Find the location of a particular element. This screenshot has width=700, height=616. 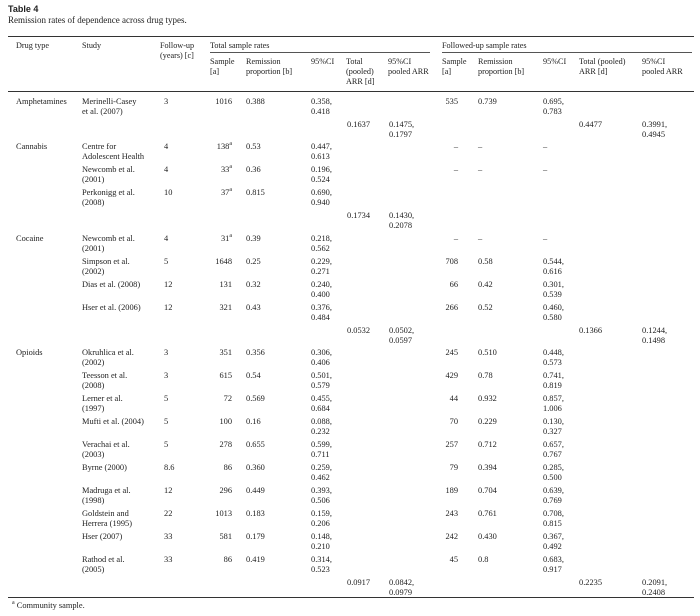

header-study: Study is located at coordinates (92, 45).